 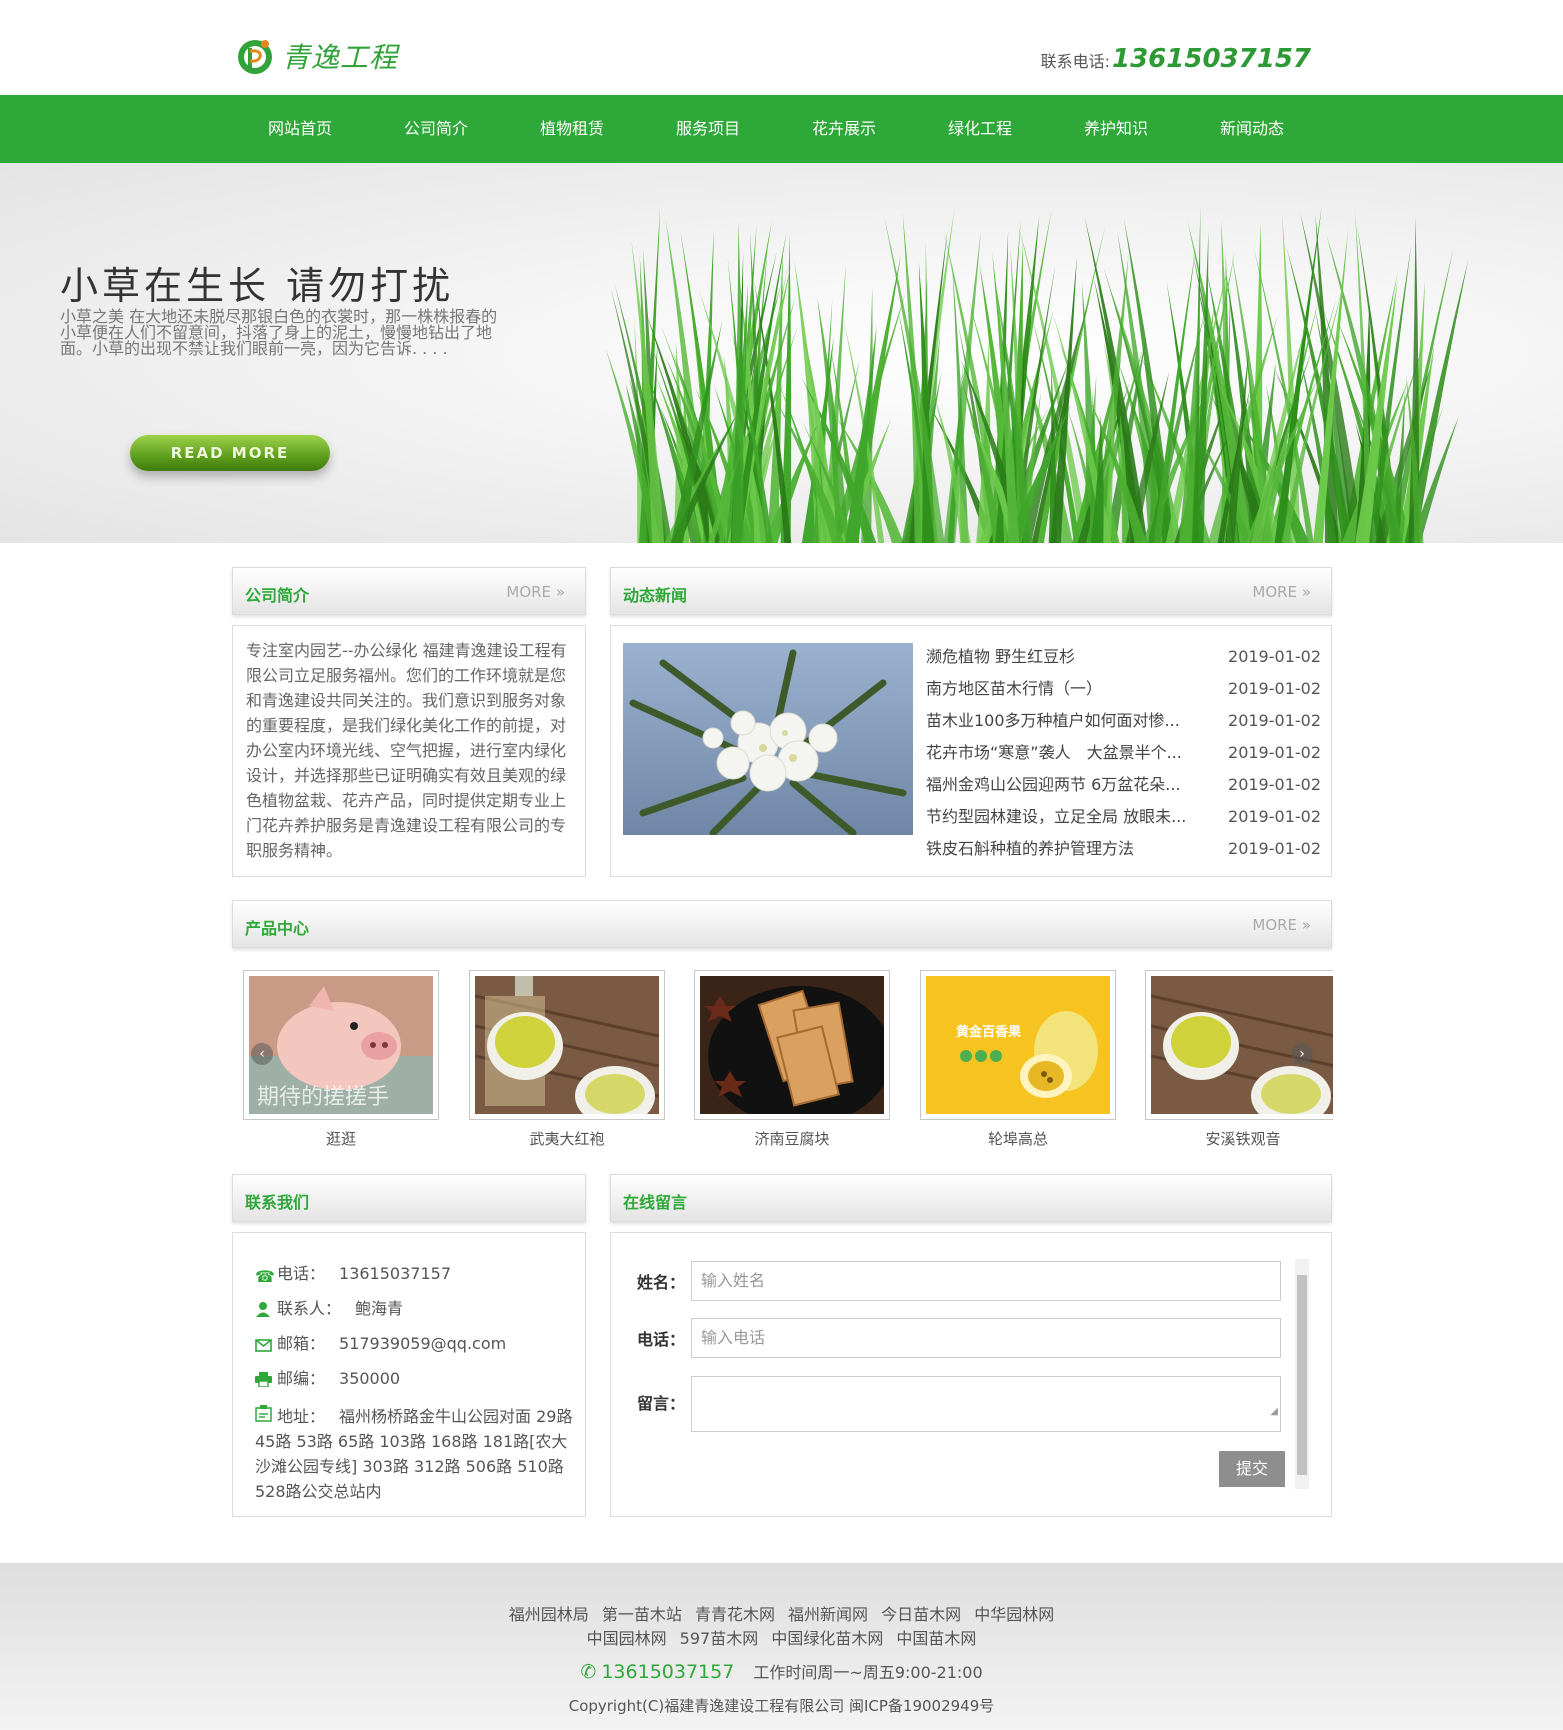 I want to click on news-item: 节约型园林建设，立足全局 放眼未... 2019-01-02, so click(x=1123, y=817).